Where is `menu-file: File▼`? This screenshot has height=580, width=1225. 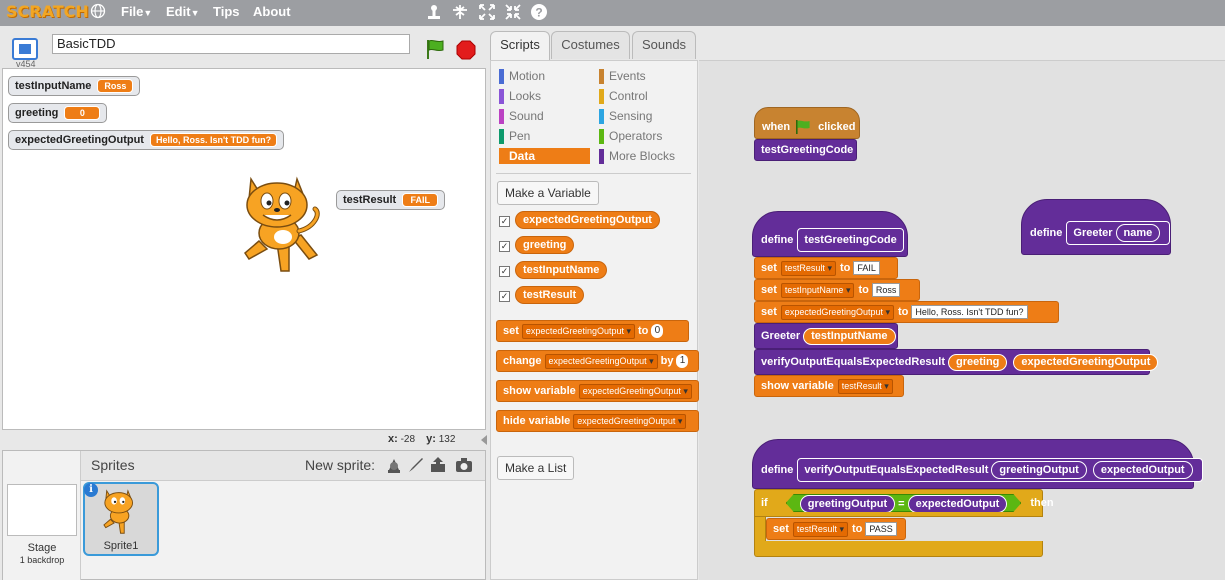 menu-file: File▼ is located at coordinates (136, 11).